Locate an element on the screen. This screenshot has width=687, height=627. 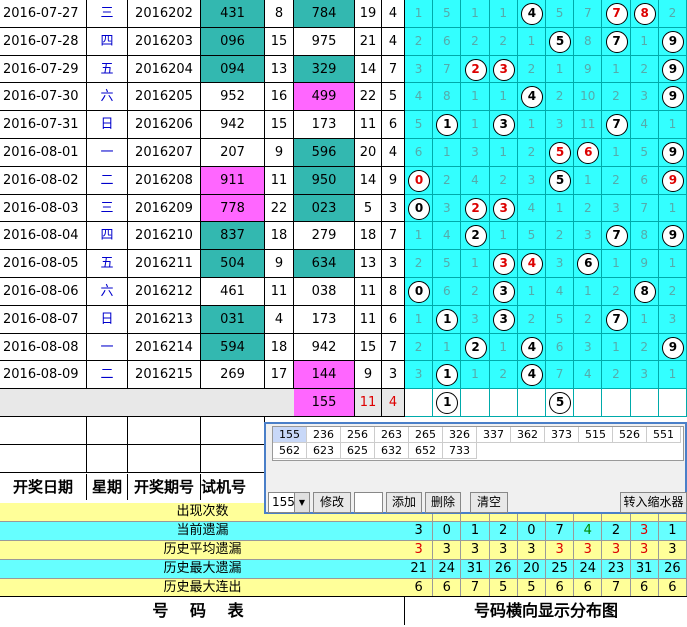
cell-draw-no: 023 is located at coordinates (324, 208).